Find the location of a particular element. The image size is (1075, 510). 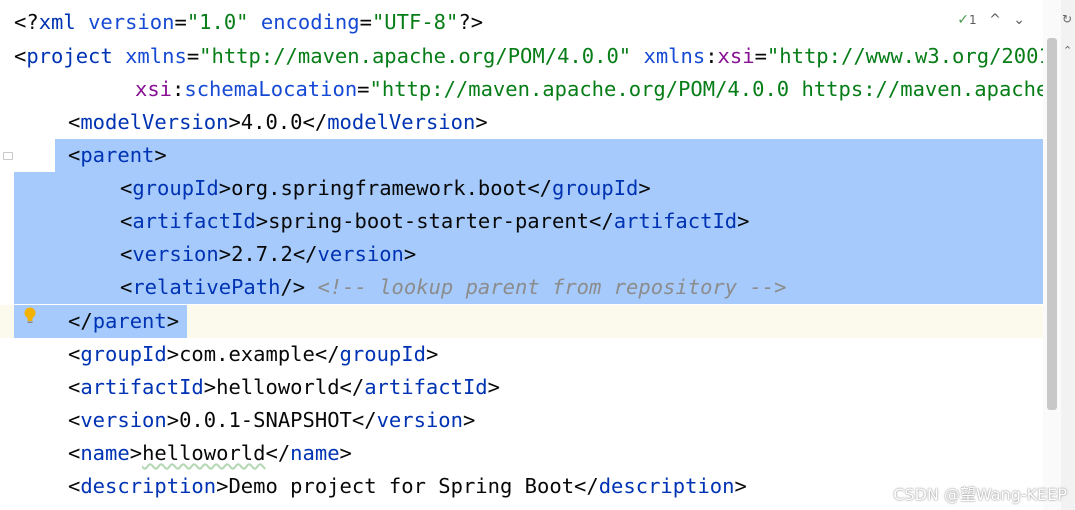

code-token: org.springframework.boot is located at coordinates (379, 188).